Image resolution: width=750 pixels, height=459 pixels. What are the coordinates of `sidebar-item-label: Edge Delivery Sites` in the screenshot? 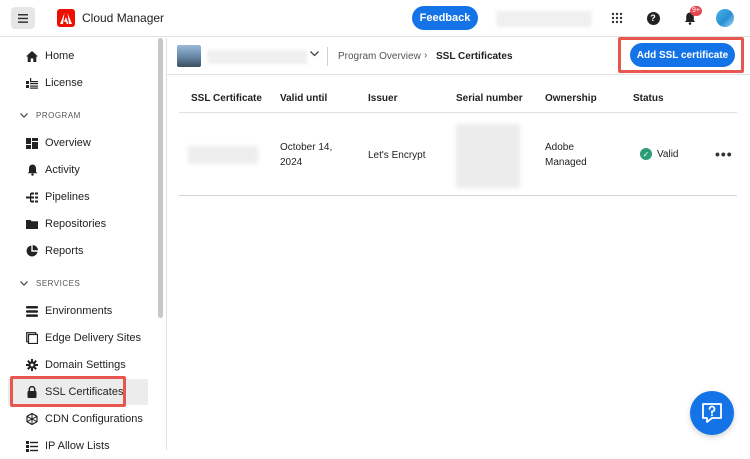 It's located at (93, 338).